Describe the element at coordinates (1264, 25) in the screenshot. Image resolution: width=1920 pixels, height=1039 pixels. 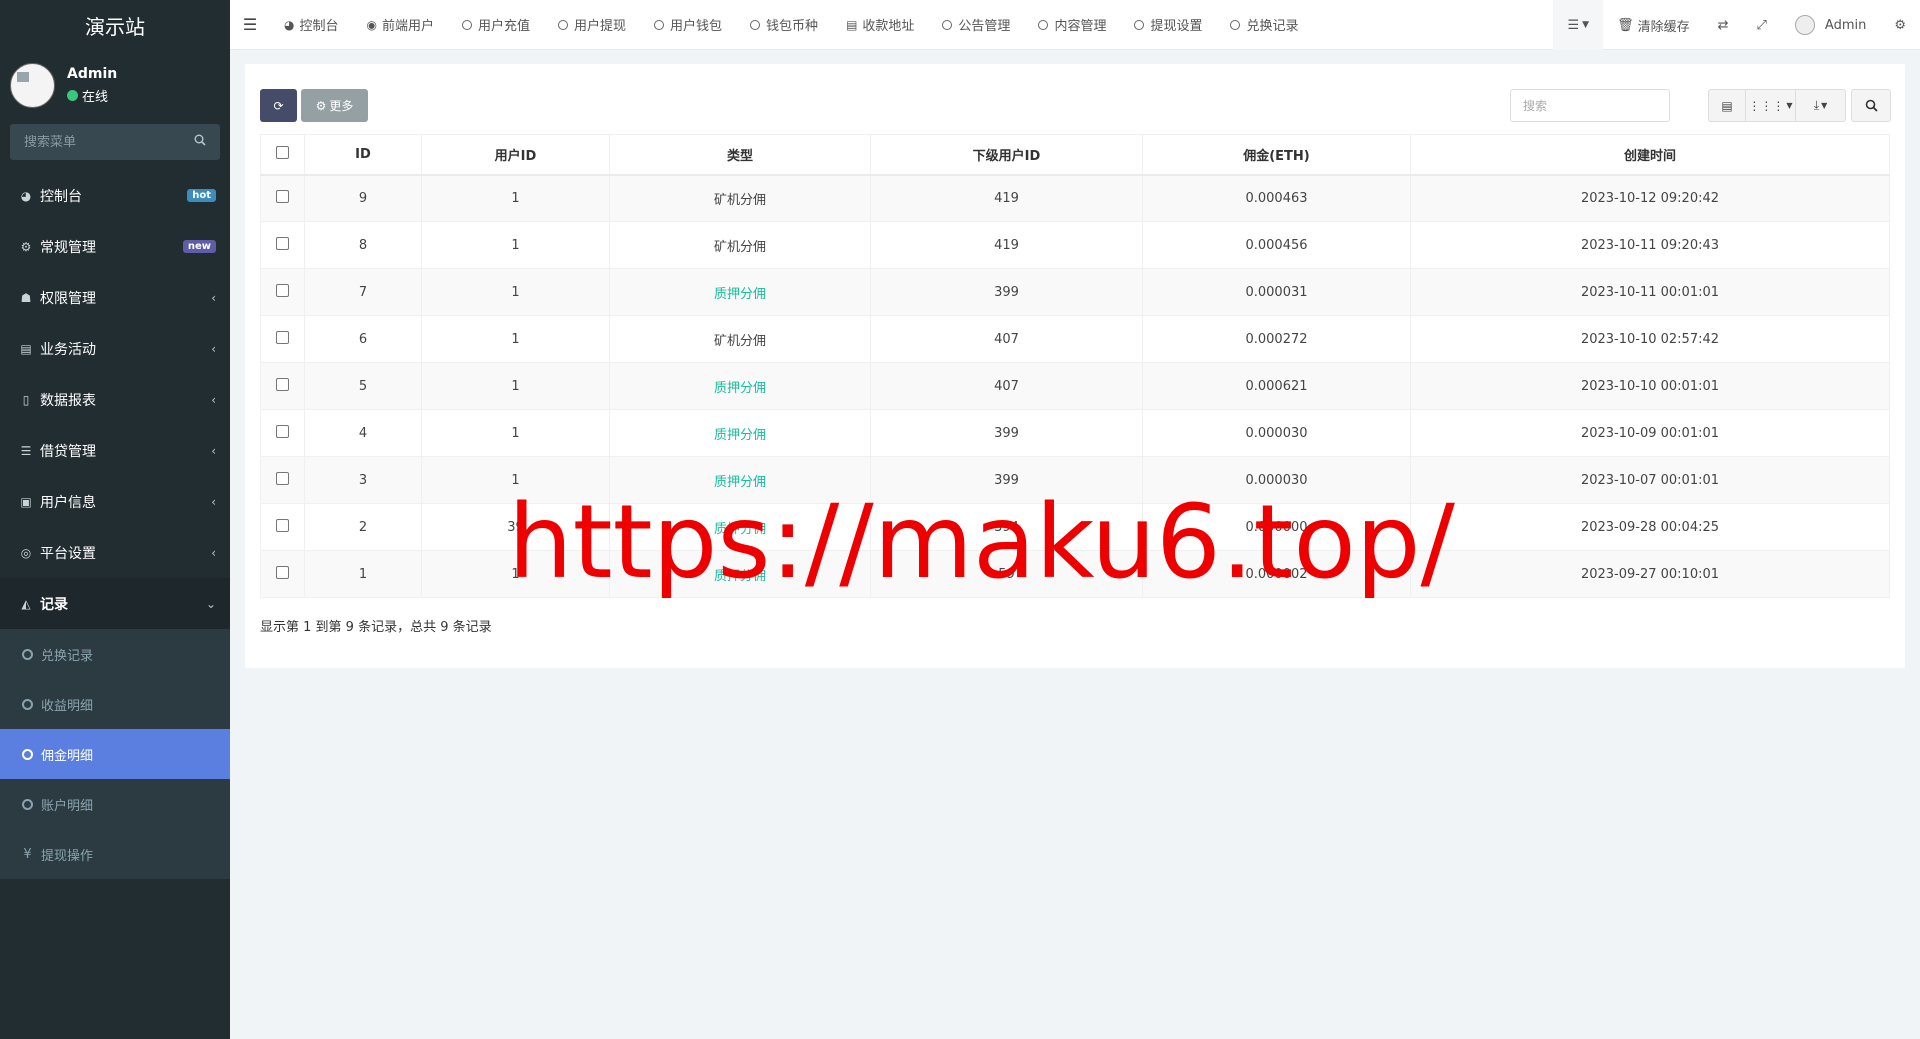
I see `tab-exchange-records: 兑换记录` at that location.